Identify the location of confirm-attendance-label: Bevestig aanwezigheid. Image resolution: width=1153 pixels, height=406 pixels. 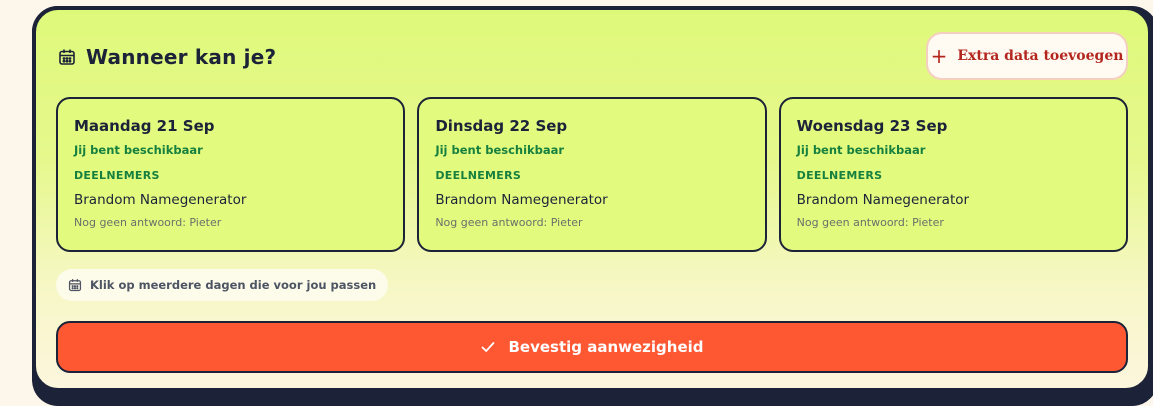
(606, 347).